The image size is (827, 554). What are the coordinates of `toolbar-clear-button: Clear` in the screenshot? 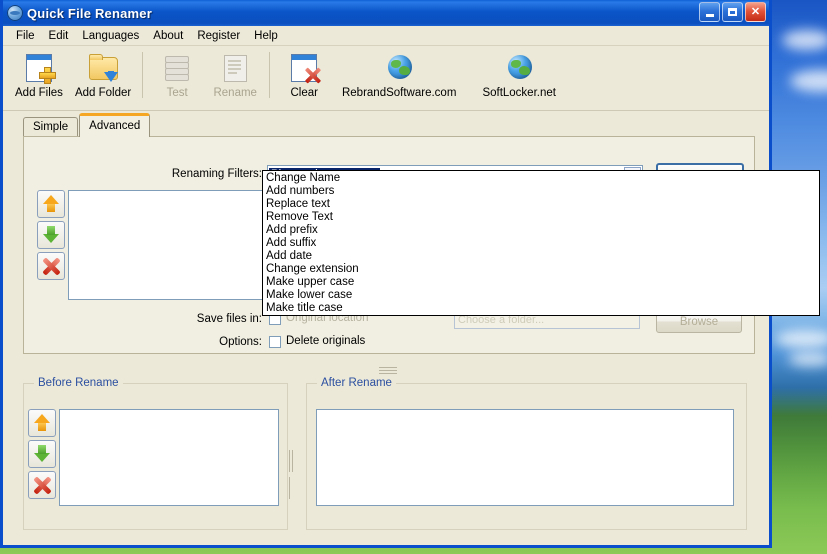 It's located at (304, 75).